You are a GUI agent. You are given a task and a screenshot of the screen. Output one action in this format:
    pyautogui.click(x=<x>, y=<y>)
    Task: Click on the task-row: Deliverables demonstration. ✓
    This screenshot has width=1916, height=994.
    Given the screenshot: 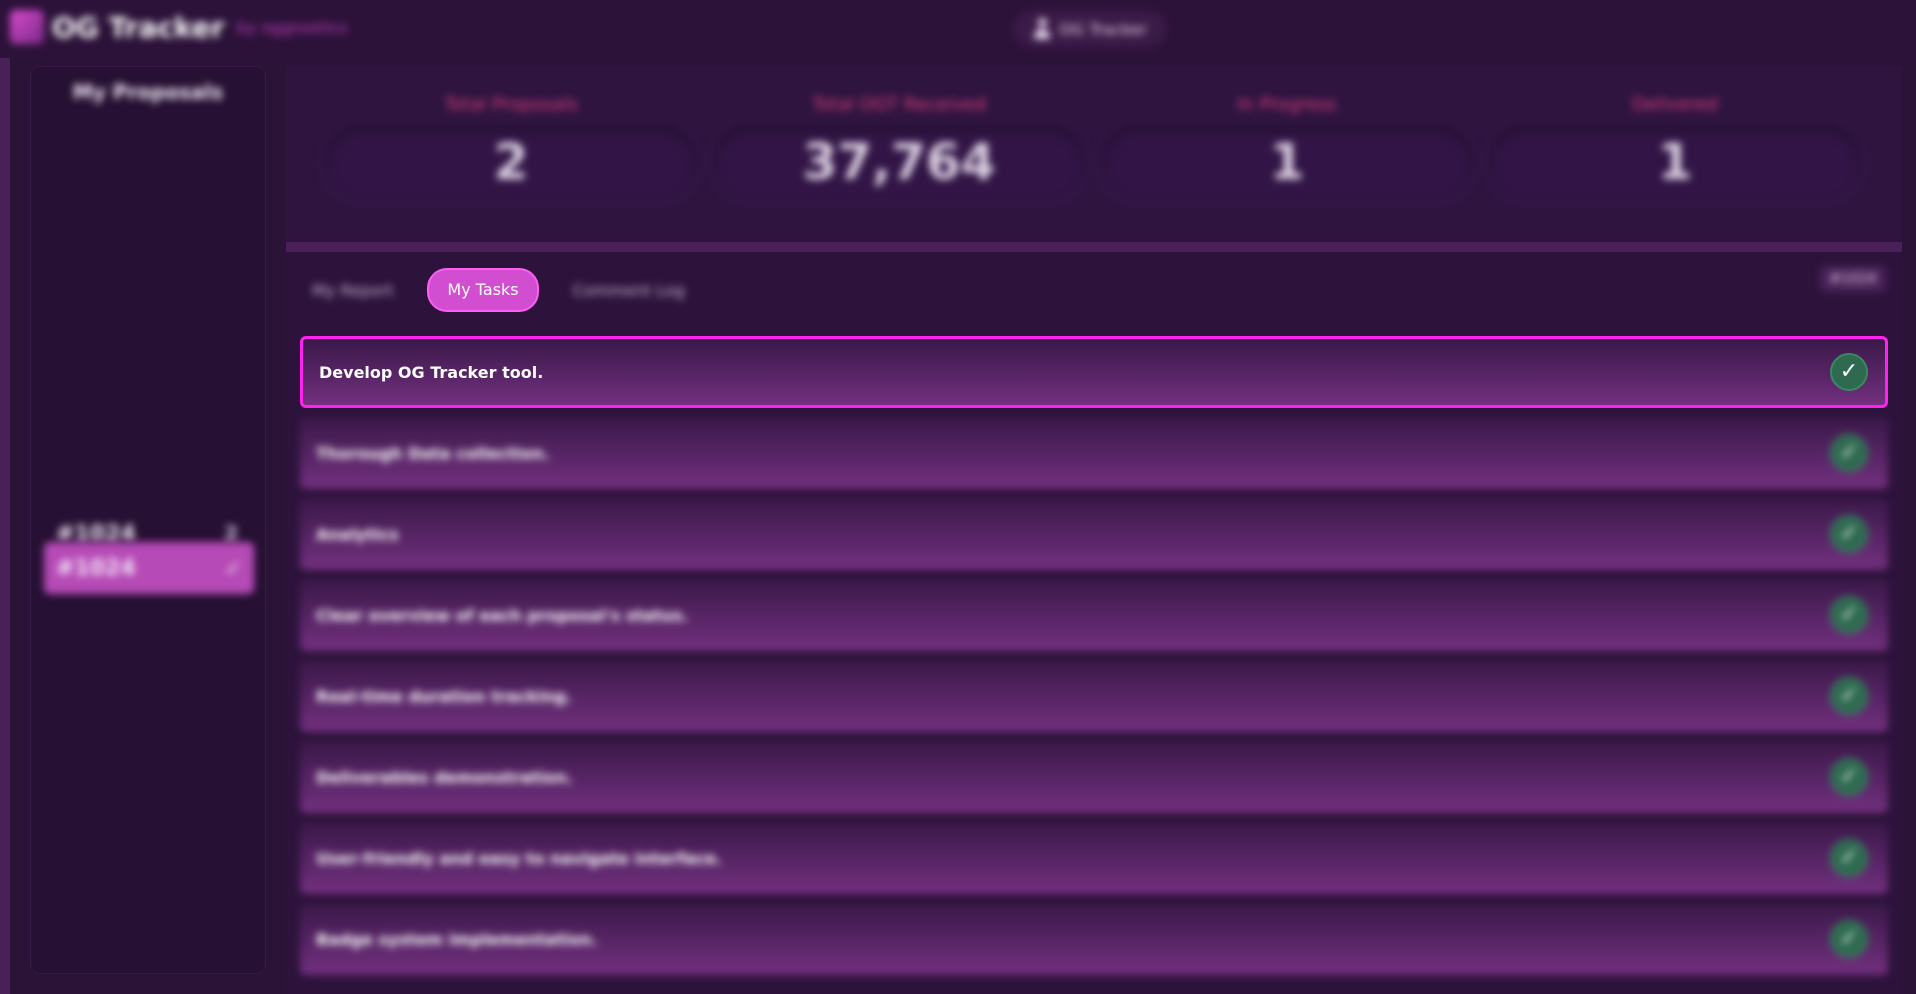 What is the action you would take?
    pyautogui.click(x=1094, y=777)
    